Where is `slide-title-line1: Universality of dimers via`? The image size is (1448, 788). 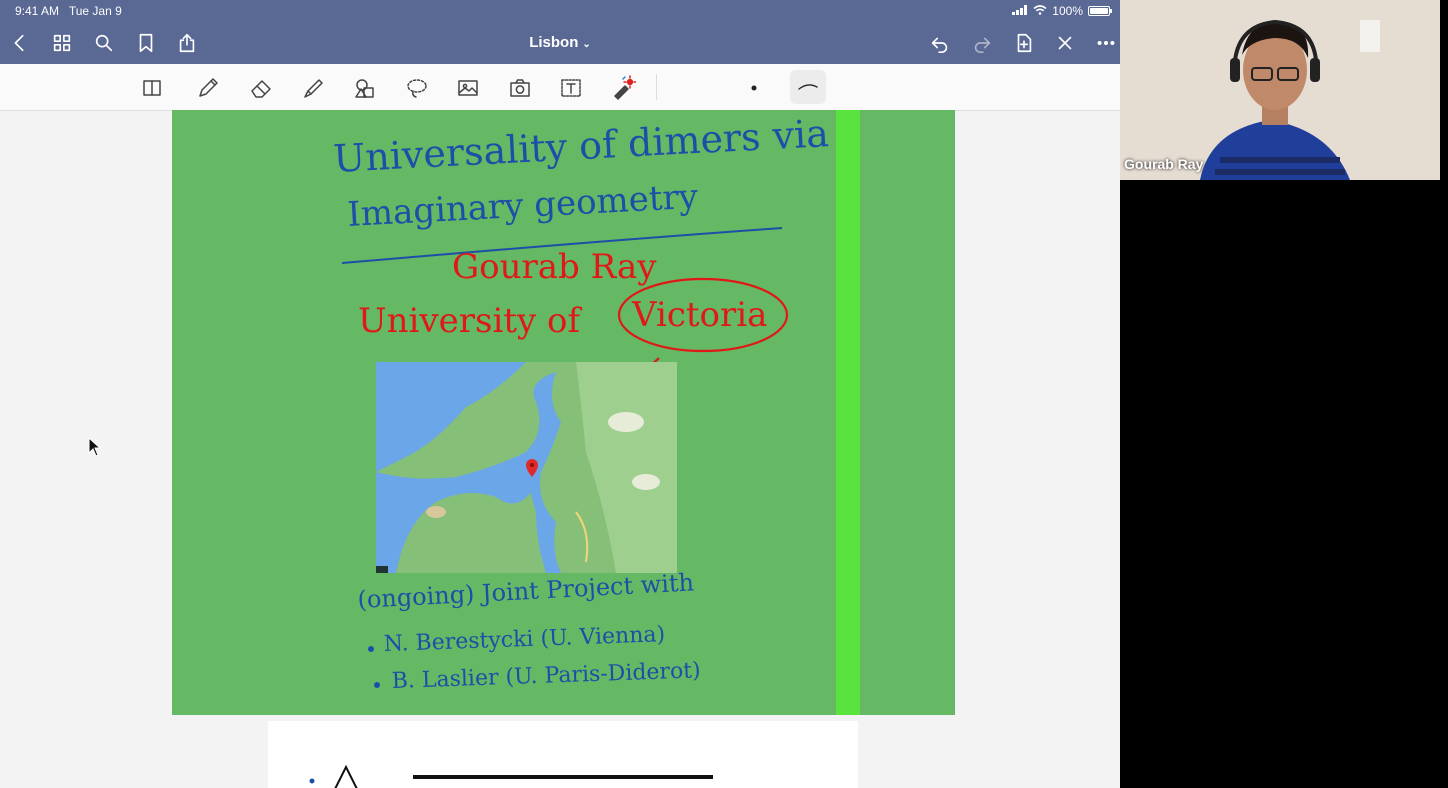 slide-title-line1: Universality of dimers via is located at coordinates (581, 146).